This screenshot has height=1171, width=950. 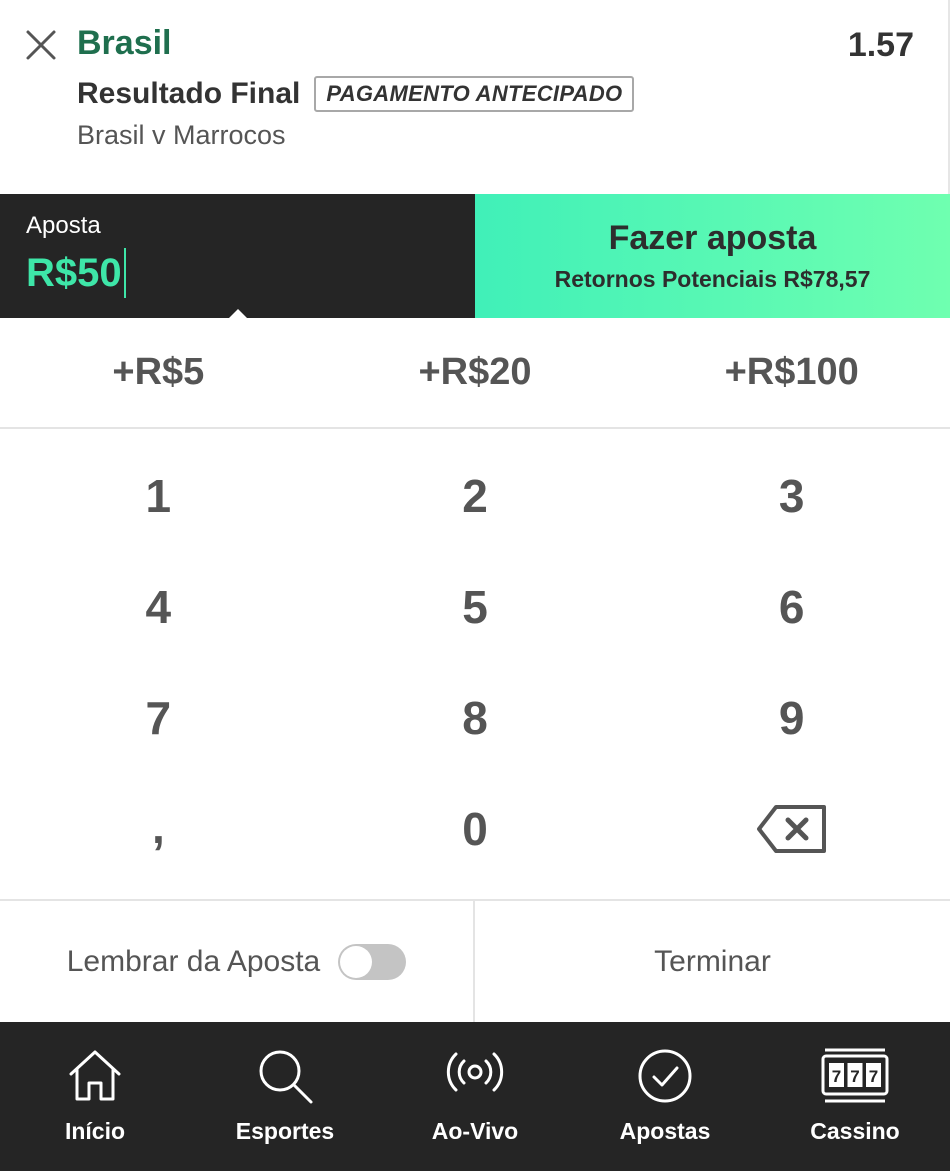 I want to click on quick-stake-row: +R$5 +R$20 +R$100, so click(x=475, y=373).